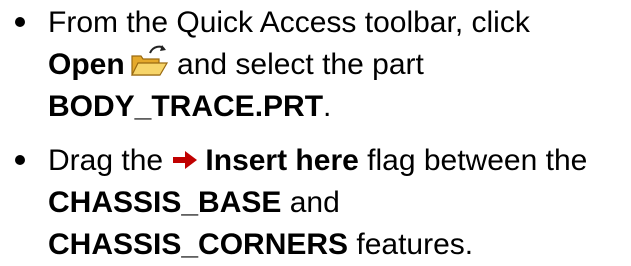 The width and height of the screenshot is (631, 266). I want to click on step-2-prefix: Drag the, so click(110, 160).